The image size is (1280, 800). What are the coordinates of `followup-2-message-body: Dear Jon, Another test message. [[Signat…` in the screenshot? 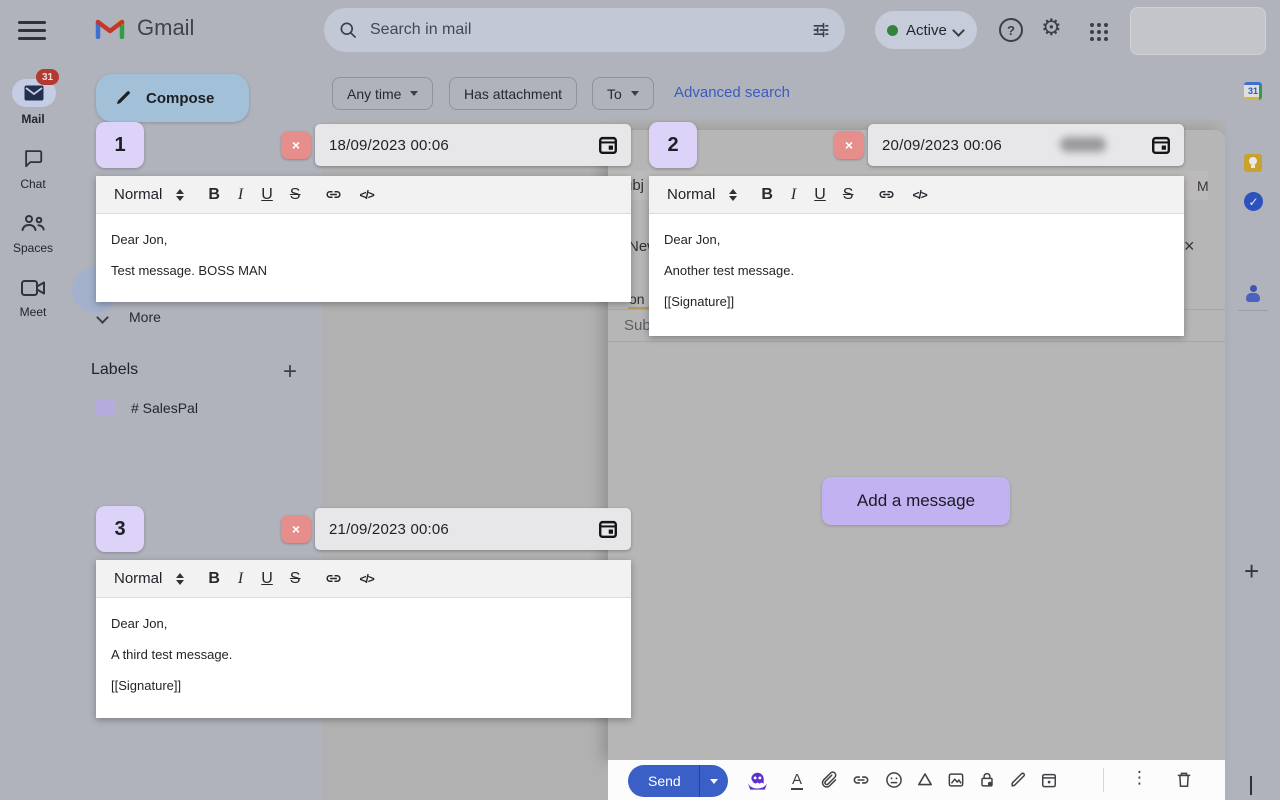 It's located at (916, 275).